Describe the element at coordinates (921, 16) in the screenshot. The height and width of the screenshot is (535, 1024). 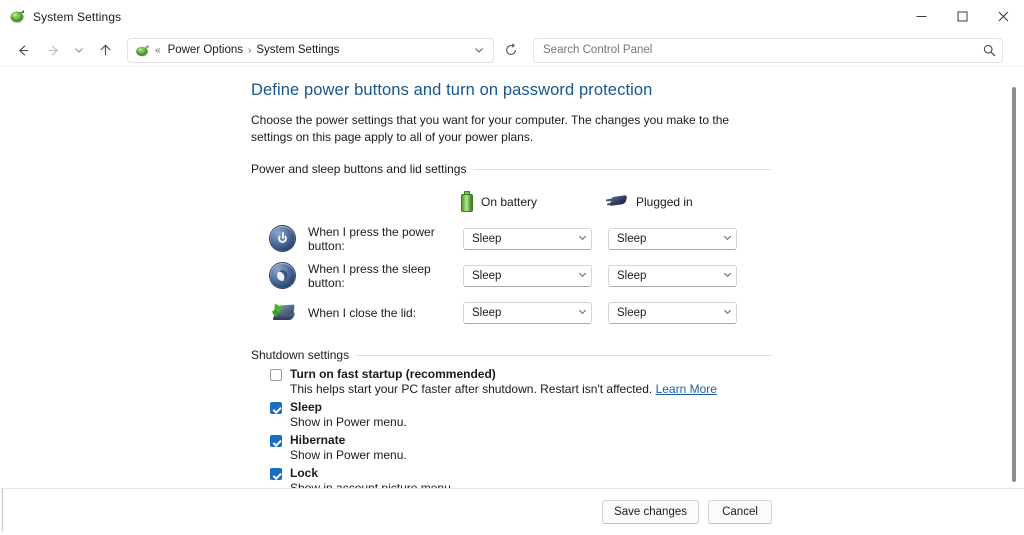
I see `minimize-button` at that location.